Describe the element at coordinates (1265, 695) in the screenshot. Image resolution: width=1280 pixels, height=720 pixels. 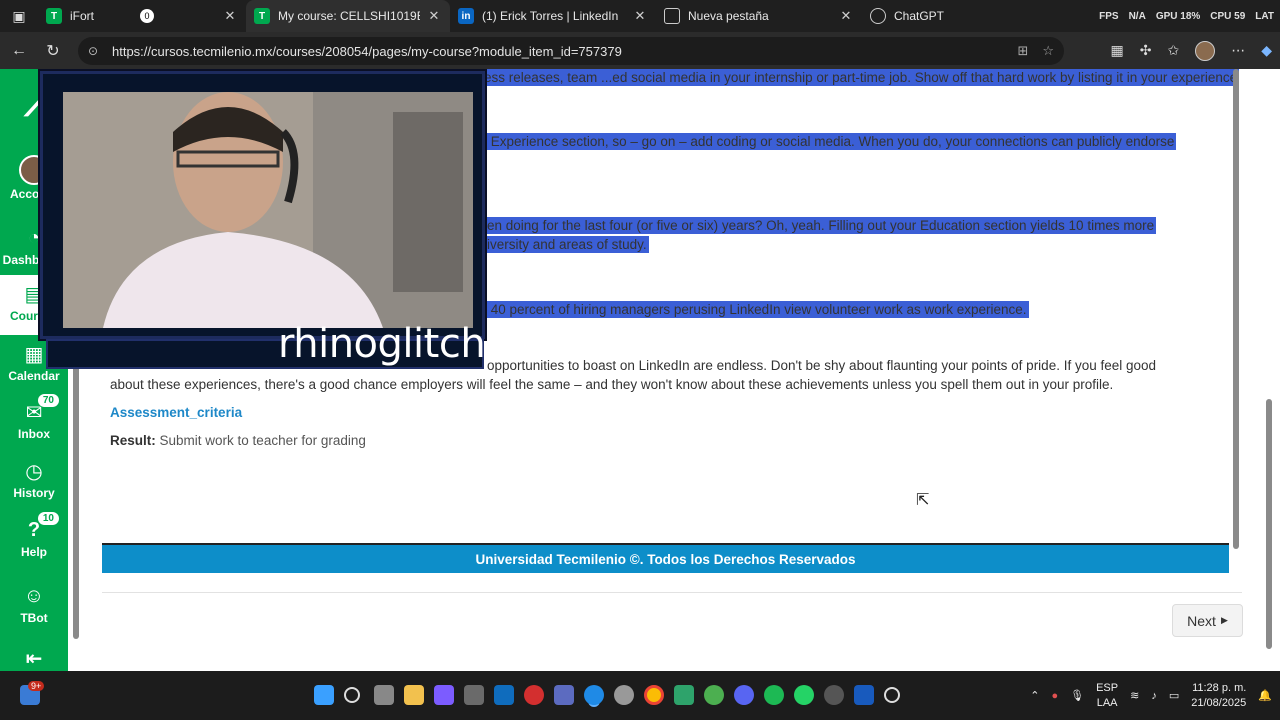
I see `notifications-bell-icon: 🔔` at that location.